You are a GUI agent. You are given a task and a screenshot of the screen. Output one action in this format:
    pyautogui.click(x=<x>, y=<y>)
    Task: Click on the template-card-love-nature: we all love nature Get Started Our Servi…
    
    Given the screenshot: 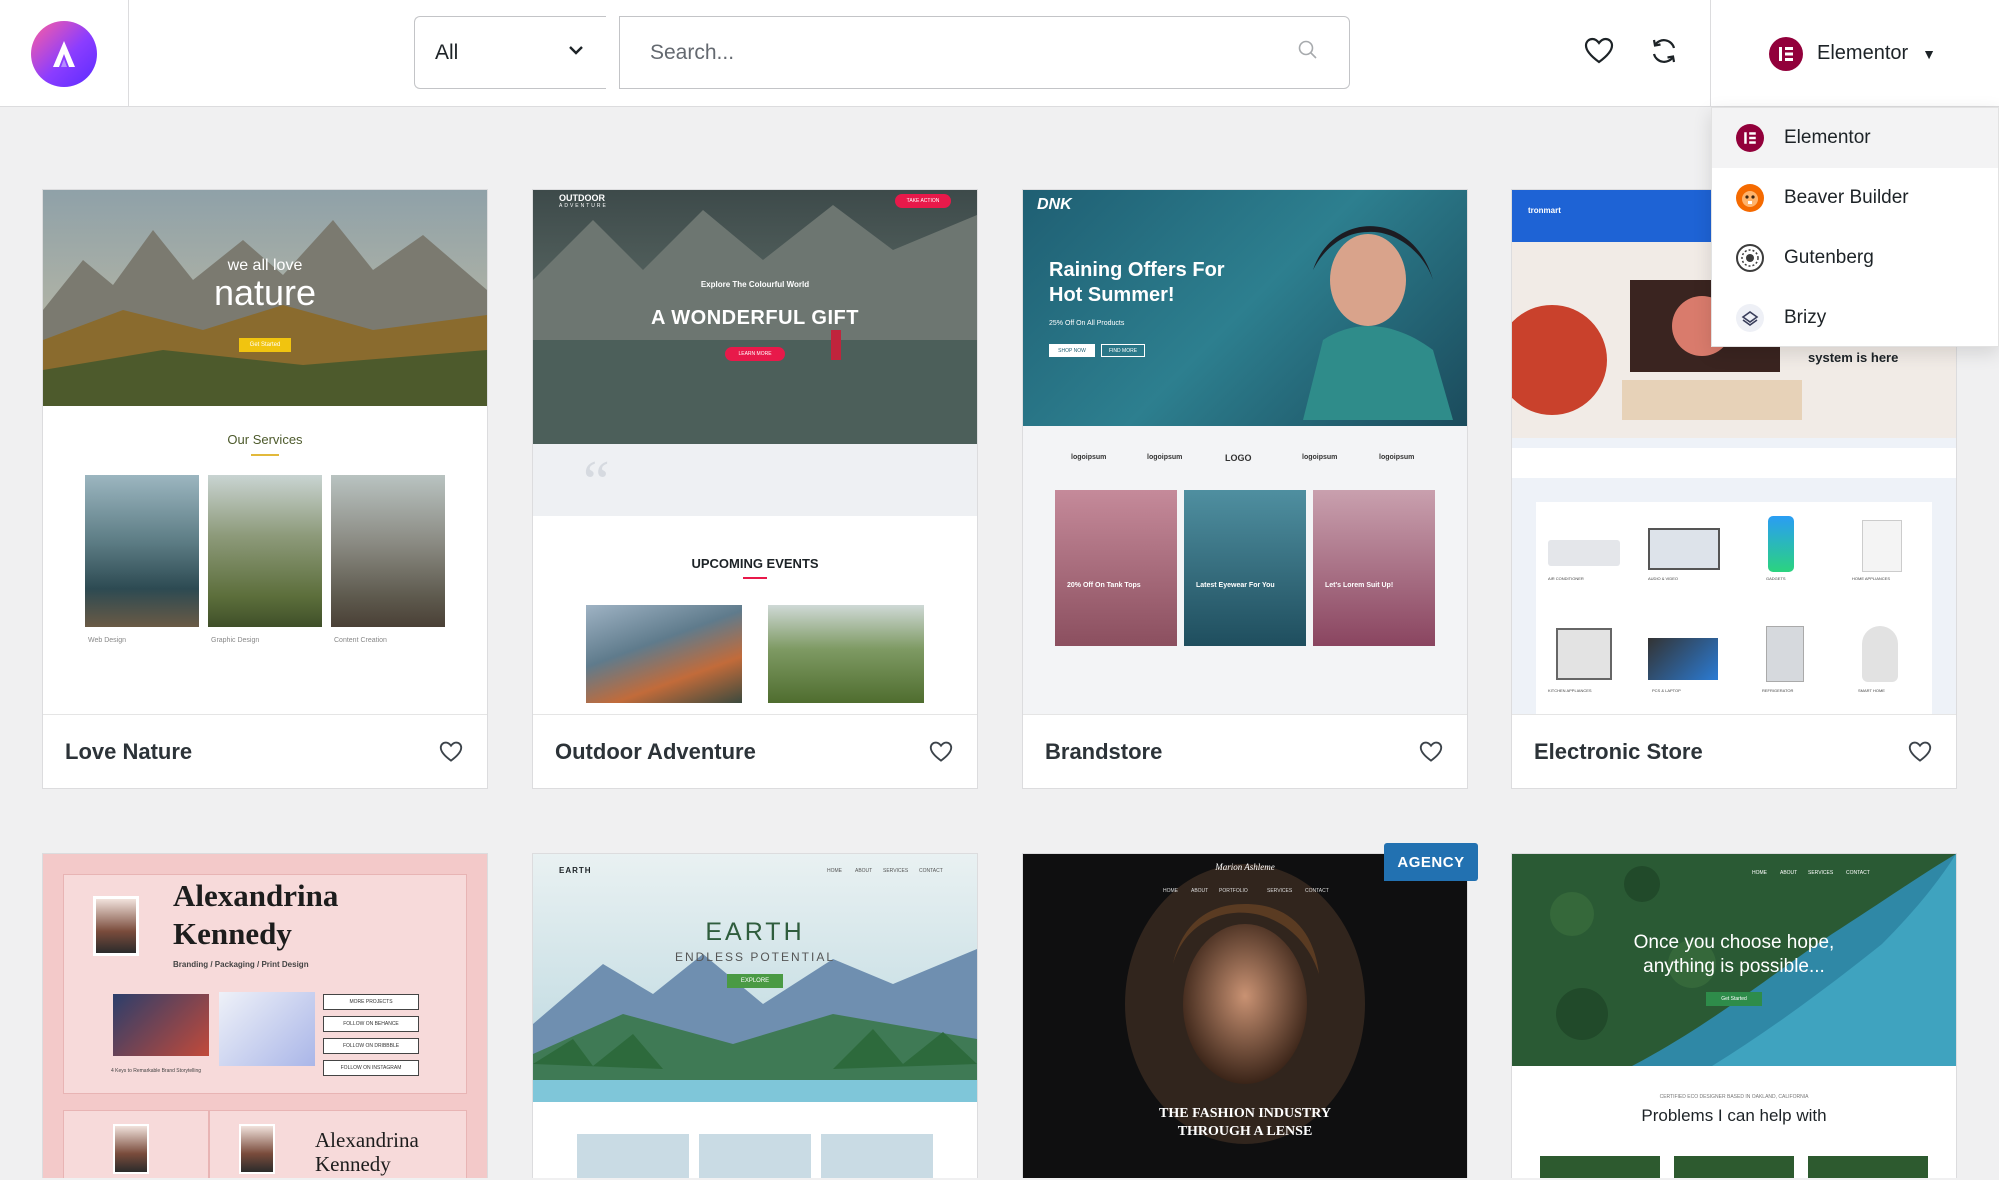 What is the action you would take?
    pyautogui.click(x=265, y=489)
    